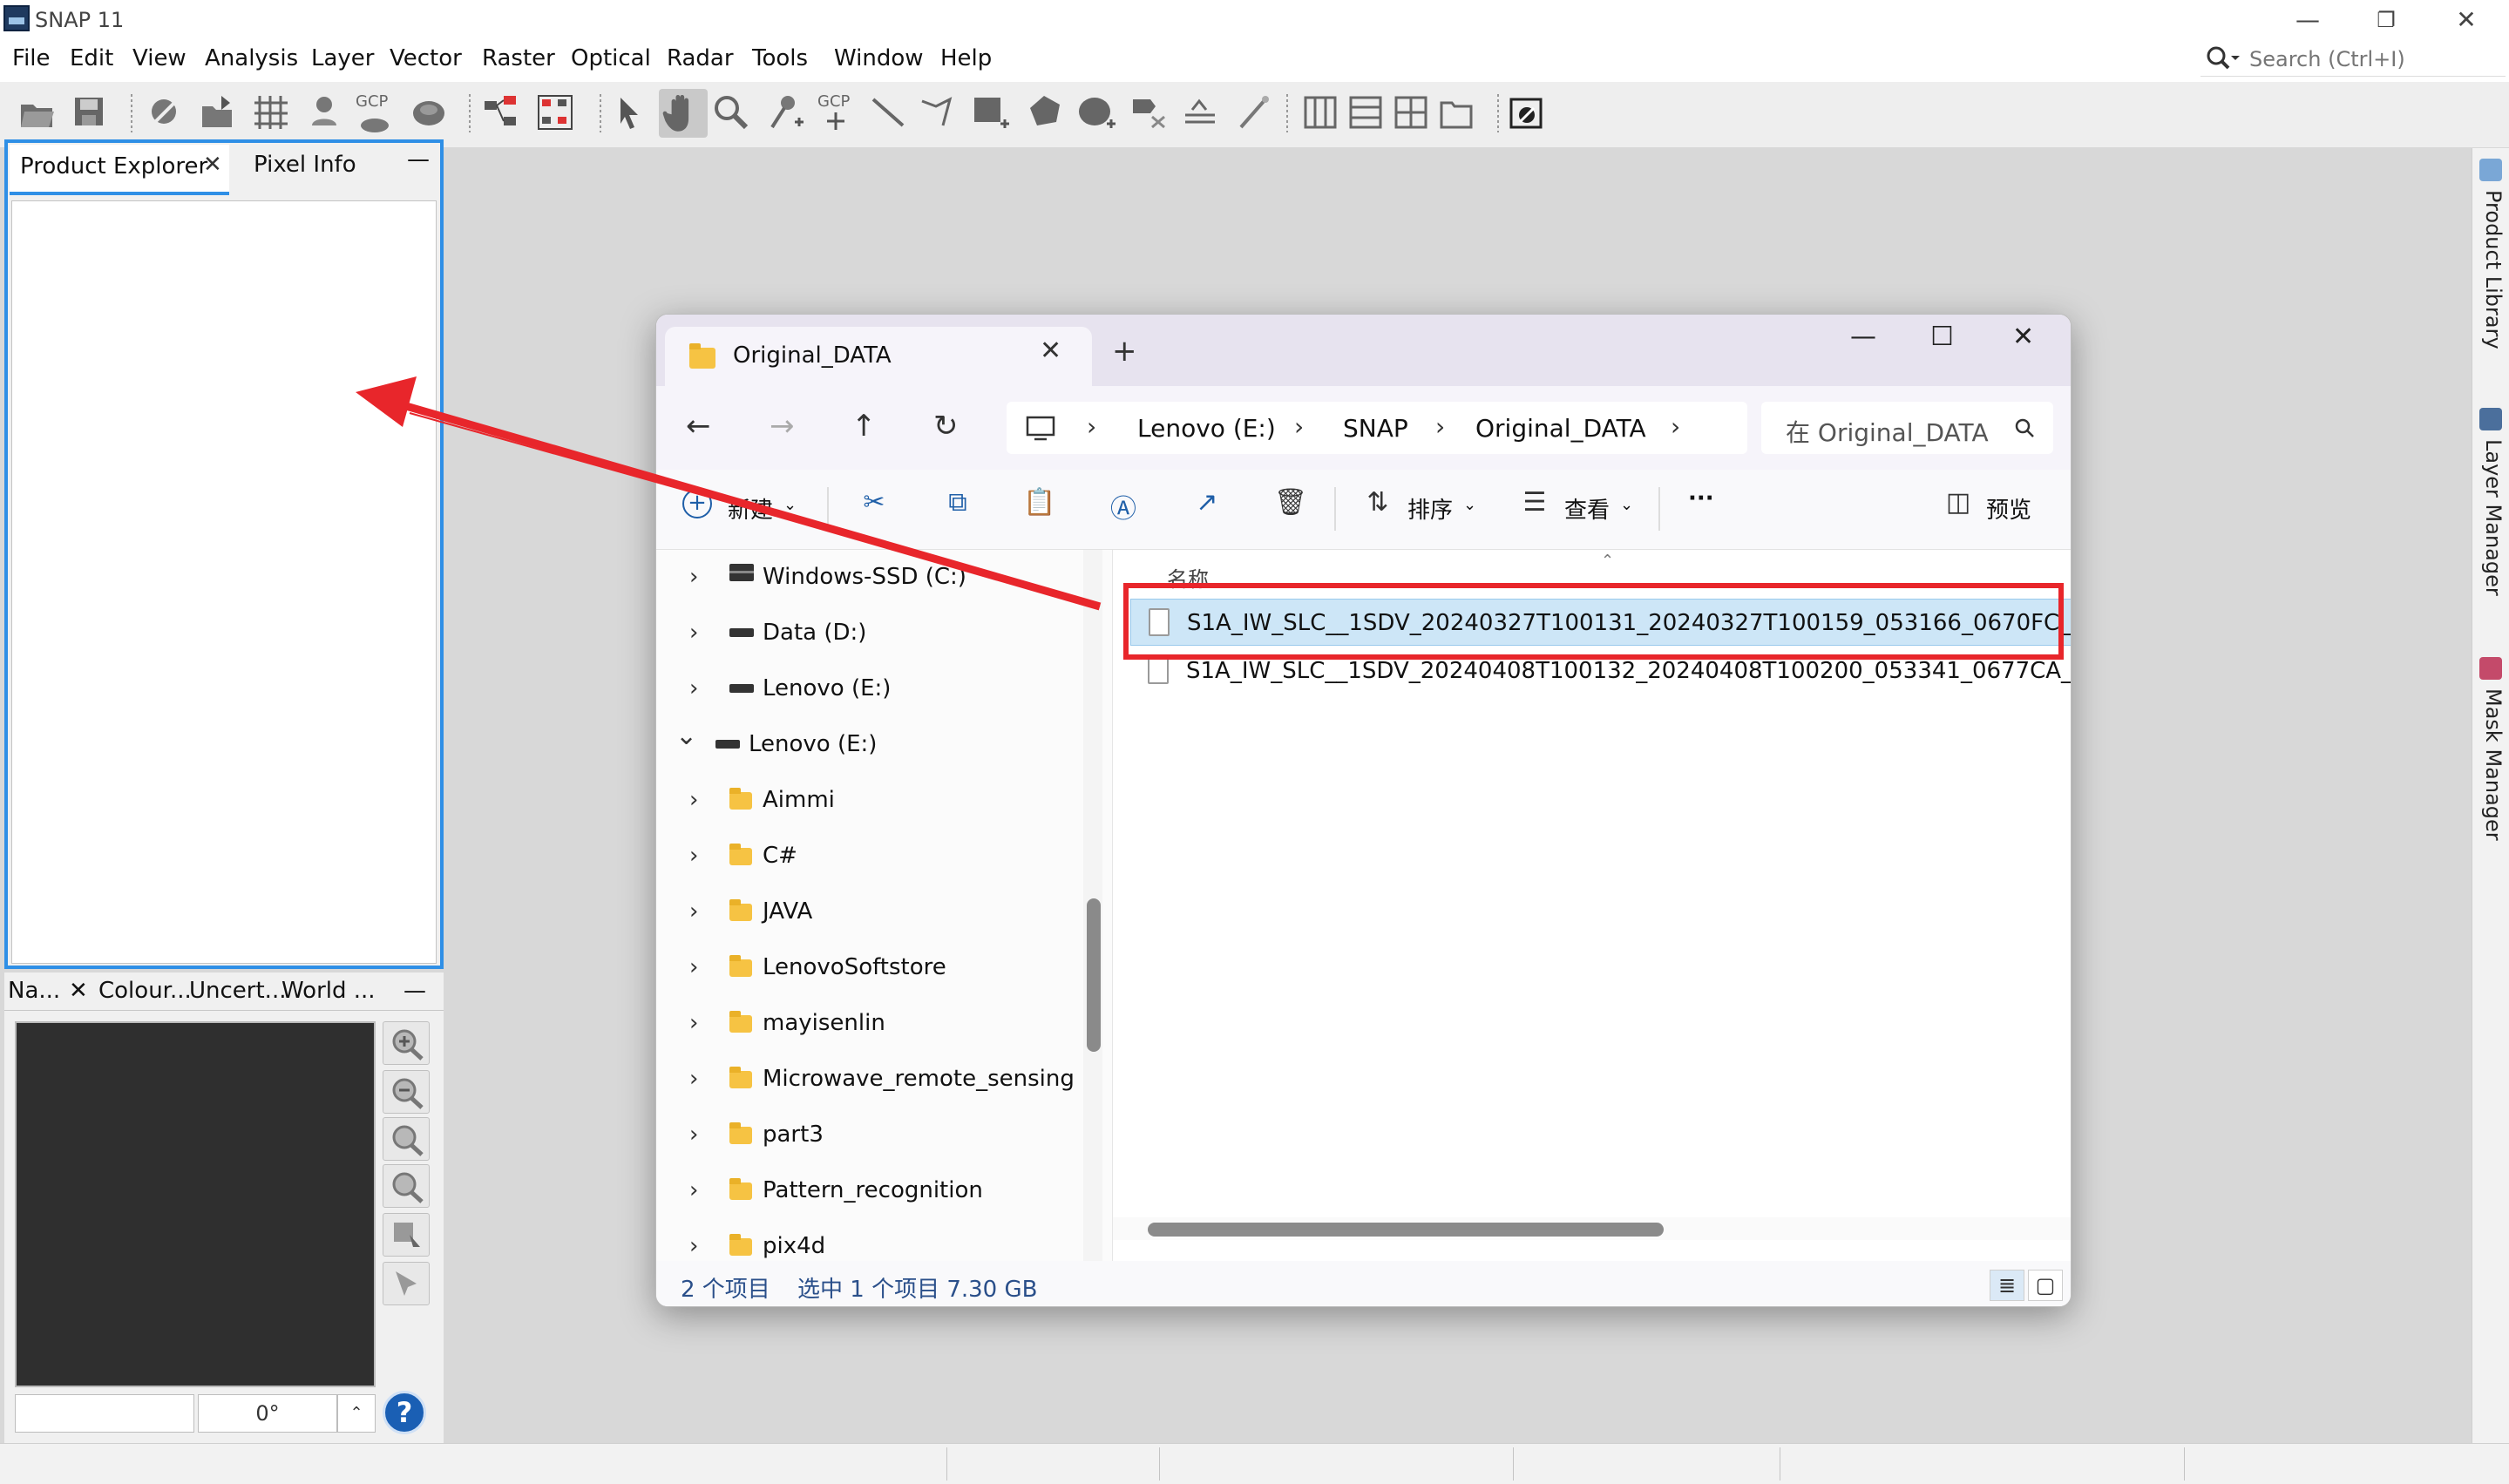 Image resolution: width=2509 pixels, height=1484 pixels. What do you see at coordinates (217, 112) in the screenshot?
I see `import-icon` at bounding box center [217, 112].